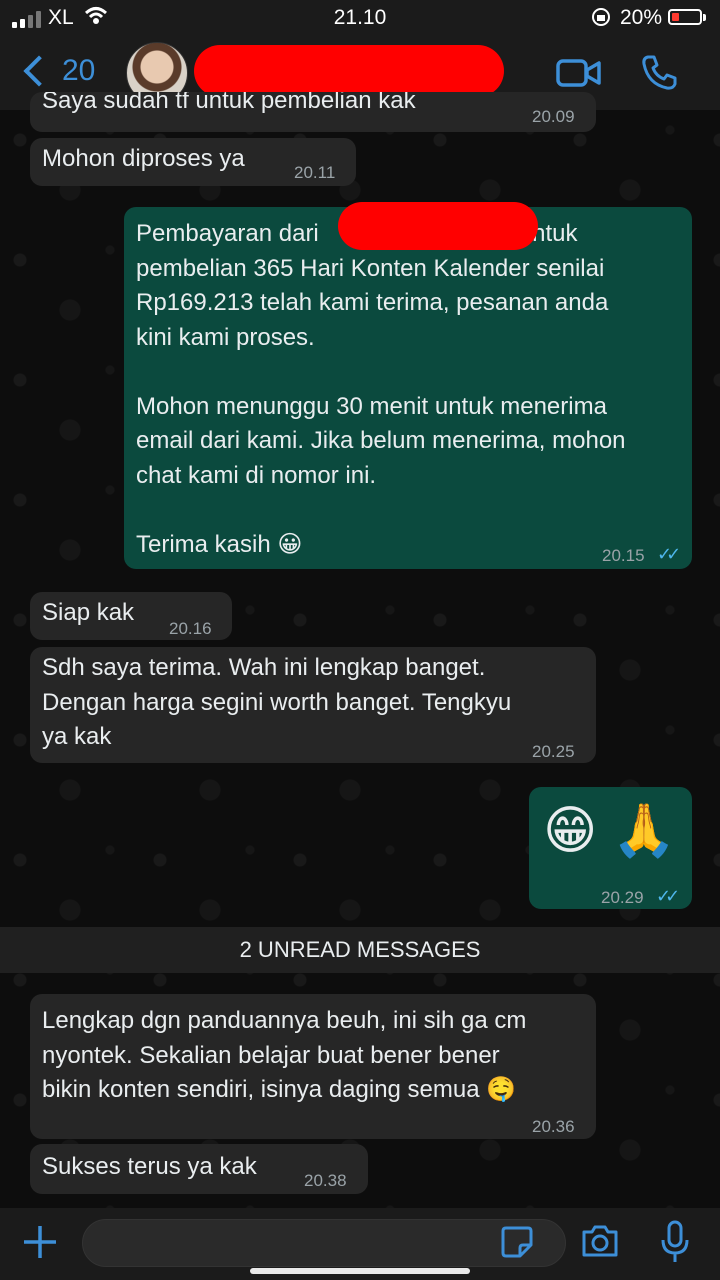  Describe the element at coordinates (438, 226) in the screenshot. I see `redacted-name` at that location.